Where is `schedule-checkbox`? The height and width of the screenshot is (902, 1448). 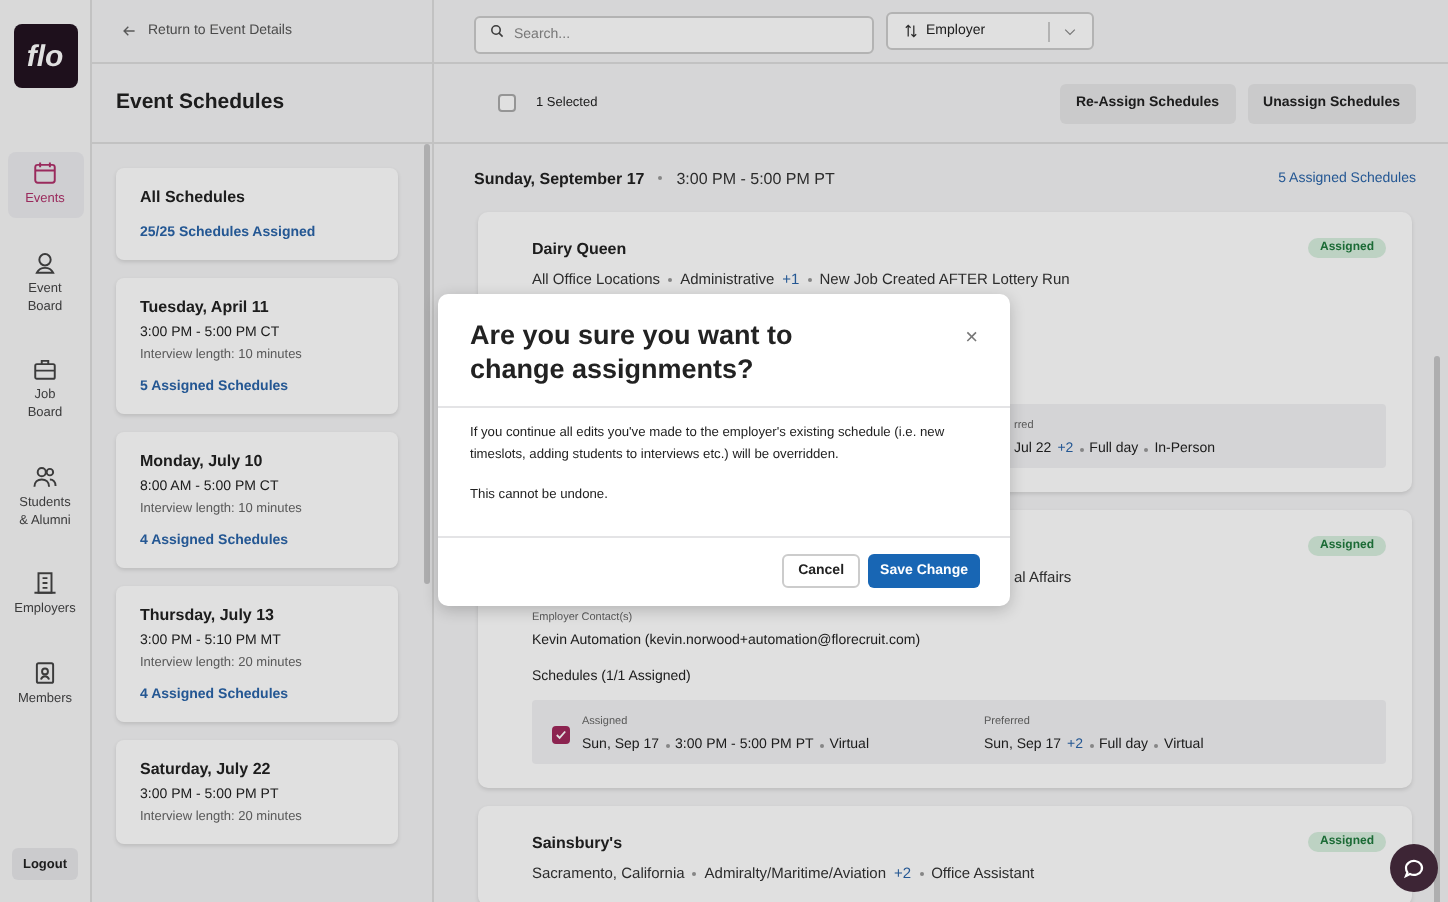
schedule-checkbox is located at coordinates (561, 734).